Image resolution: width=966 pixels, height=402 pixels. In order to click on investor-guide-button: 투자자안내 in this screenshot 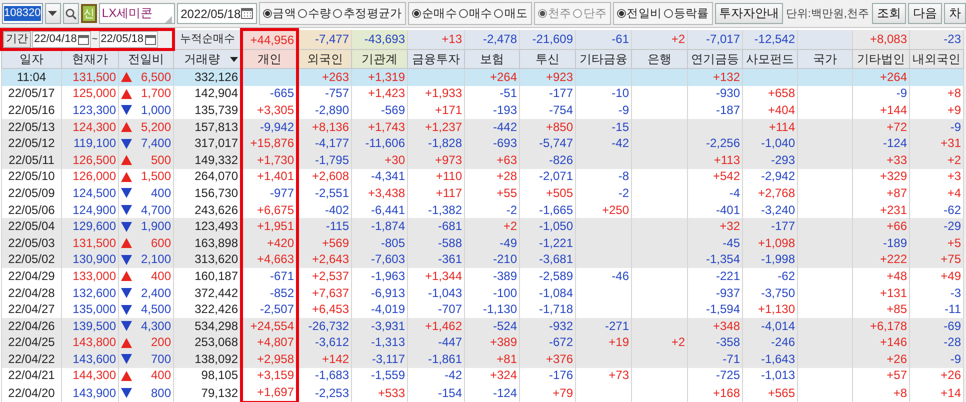, I will do `click(748, 13)`.